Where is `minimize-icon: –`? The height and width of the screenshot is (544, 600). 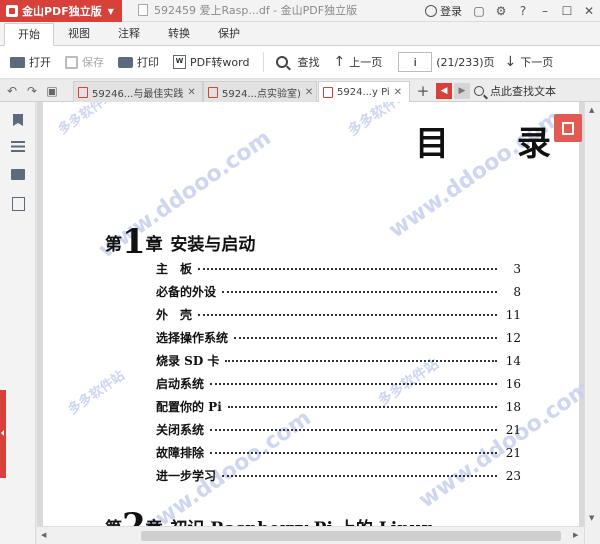 minimize-icon: – is located at coordinates (545, 11).